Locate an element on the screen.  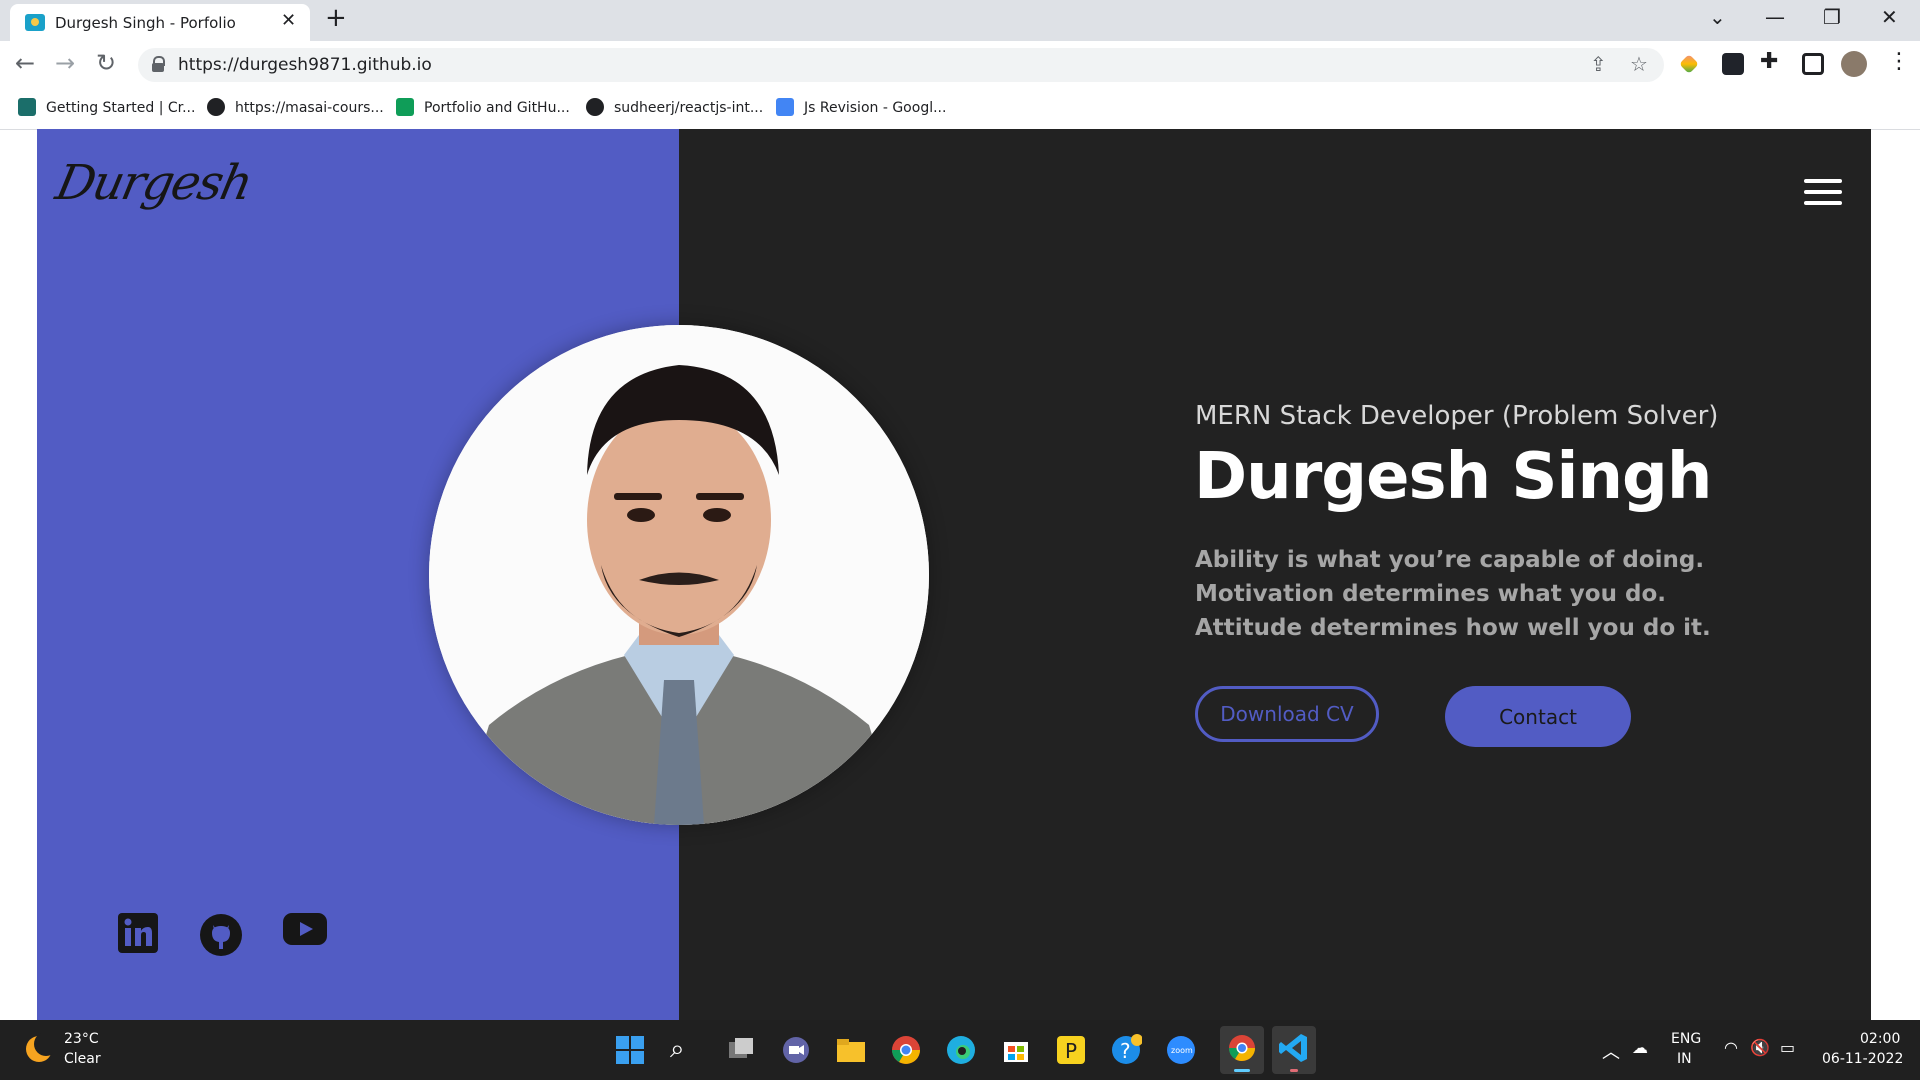
task-view-icon is located at coordinates (741, 1050).